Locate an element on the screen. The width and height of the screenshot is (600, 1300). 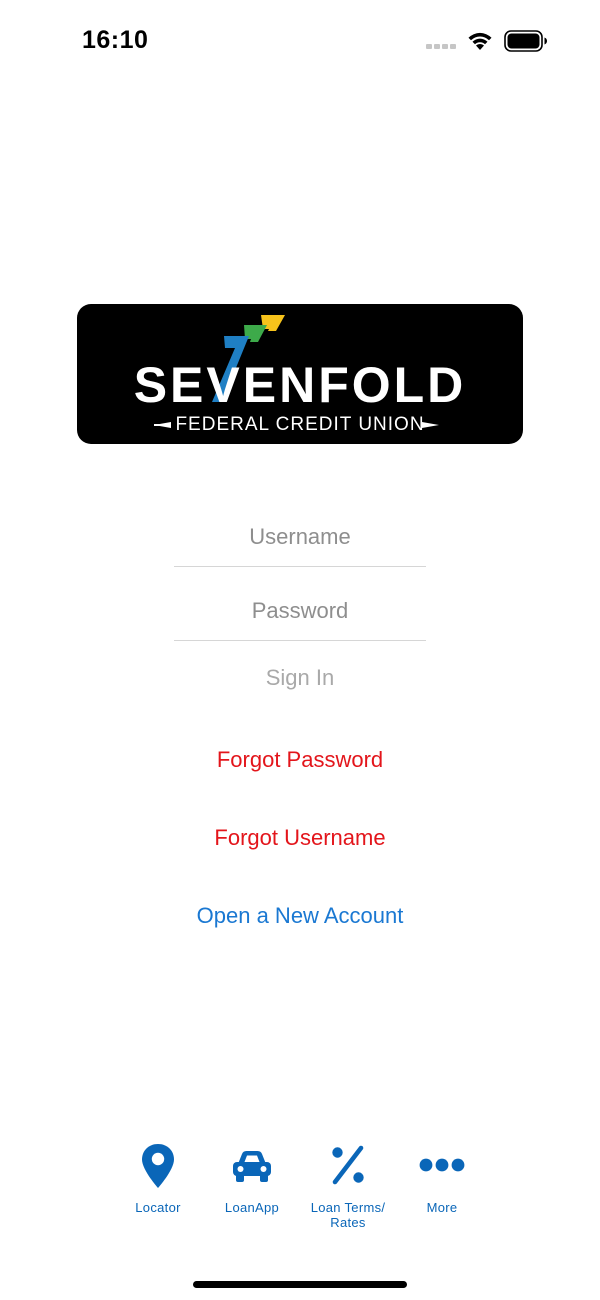
tab-label-locator: Locator is located at coordinates (158, 1207).